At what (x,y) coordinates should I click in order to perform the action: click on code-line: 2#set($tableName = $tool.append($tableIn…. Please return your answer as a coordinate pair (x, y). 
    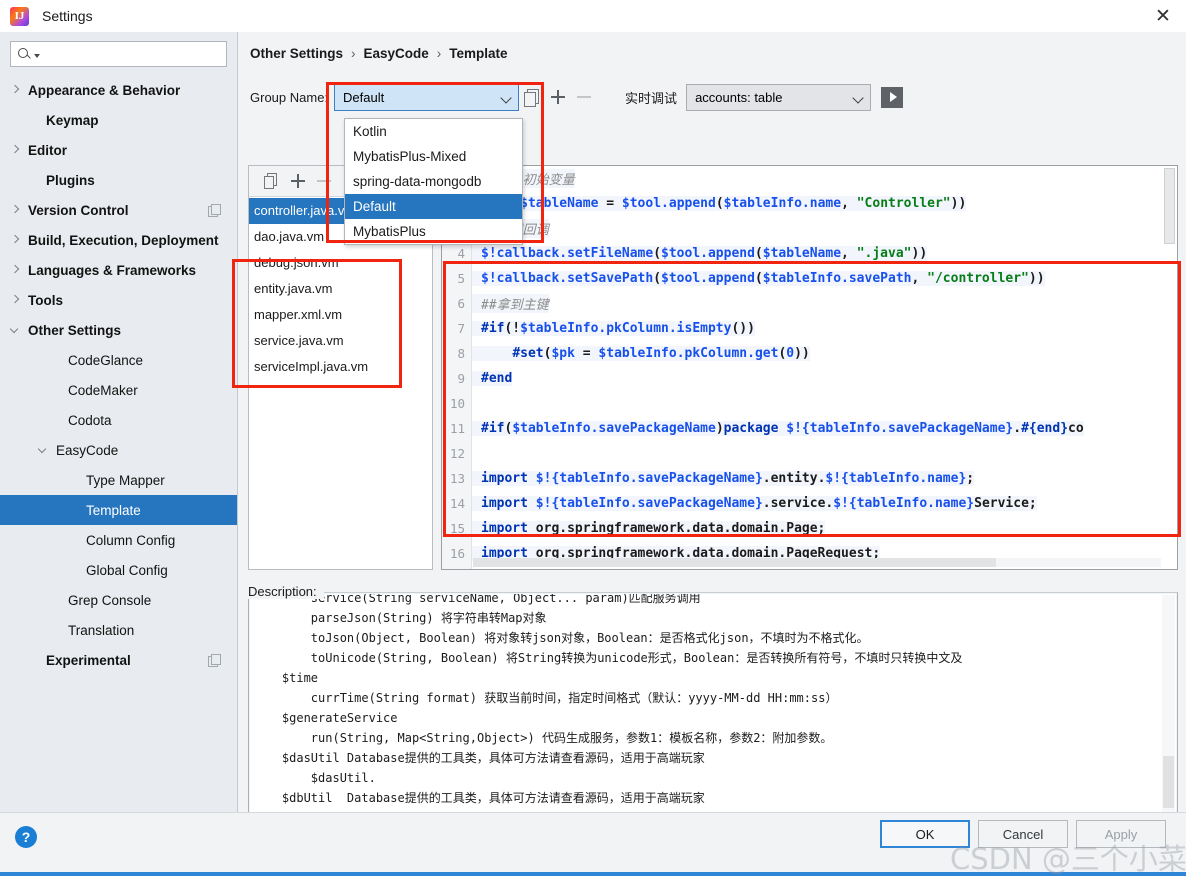
    Looking at the image, I should click on (809, 203).